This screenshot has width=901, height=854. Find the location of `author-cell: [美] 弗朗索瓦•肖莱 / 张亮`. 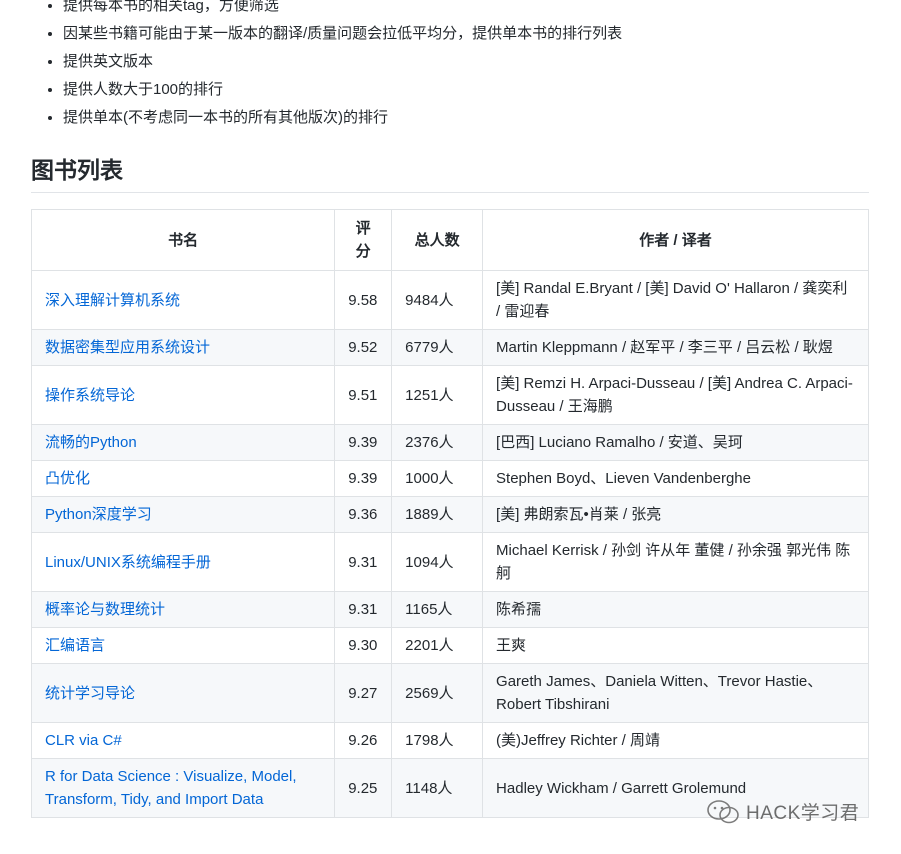

author-cell: [美] 弗朗索瓦•肖莱 / 张亮 is located at coordinates (675, 514).